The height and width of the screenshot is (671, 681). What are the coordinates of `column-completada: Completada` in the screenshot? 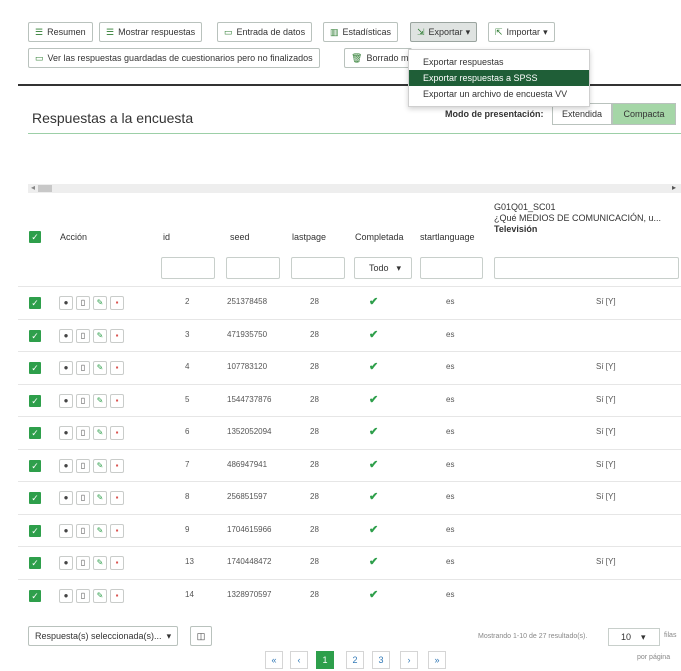 It's located at (379, 237).